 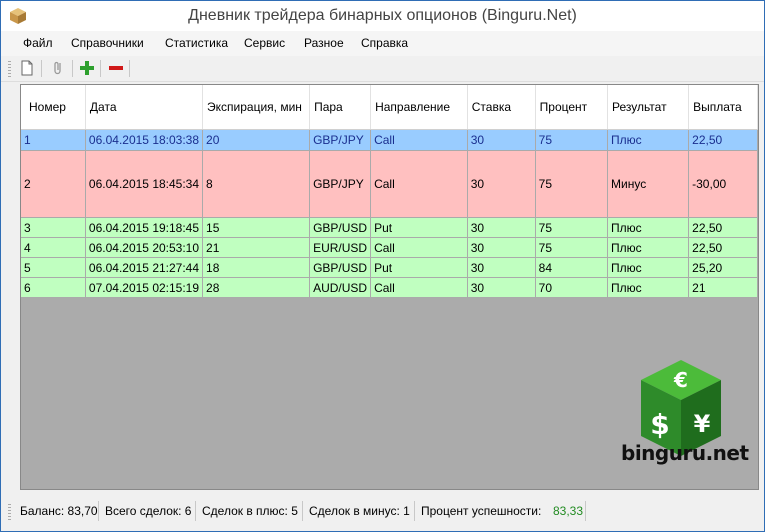 I want to click on status-minus-deals: Сделок в минус: 1, so click(x=359, y=511).